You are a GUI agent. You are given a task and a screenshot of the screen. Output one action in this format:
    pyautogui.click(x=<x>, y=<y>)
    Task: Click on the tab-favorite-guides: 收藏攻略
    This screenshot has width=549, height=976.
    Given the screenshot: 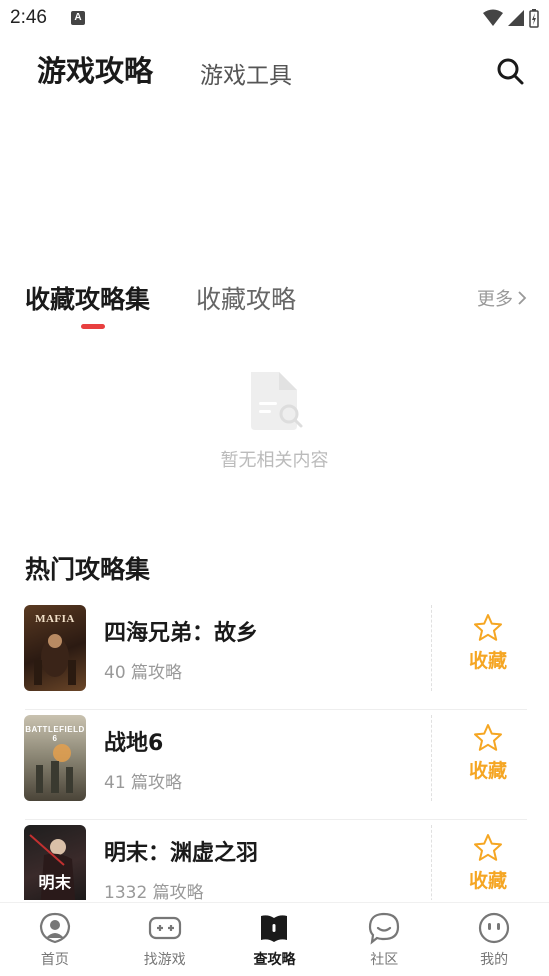 What is the action you would take?
    pyautogui.click(x=246, y=298)
    